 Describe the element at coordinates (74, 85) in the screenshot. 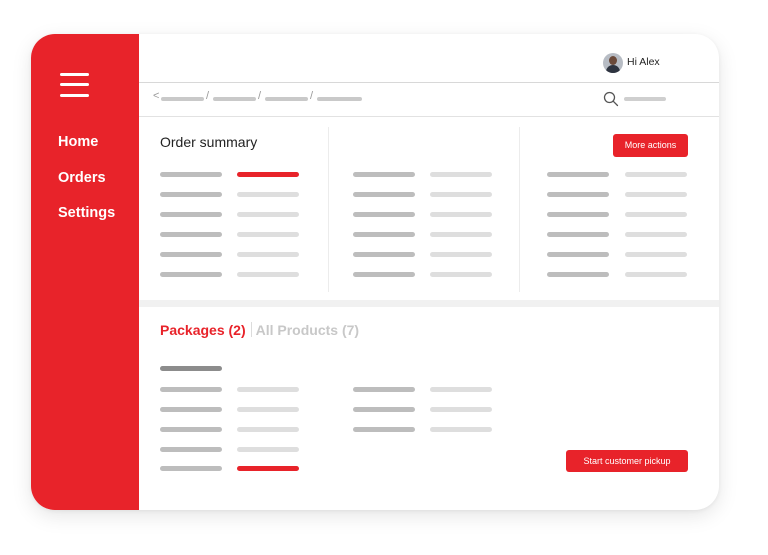

I see `menu-icon` at that location.